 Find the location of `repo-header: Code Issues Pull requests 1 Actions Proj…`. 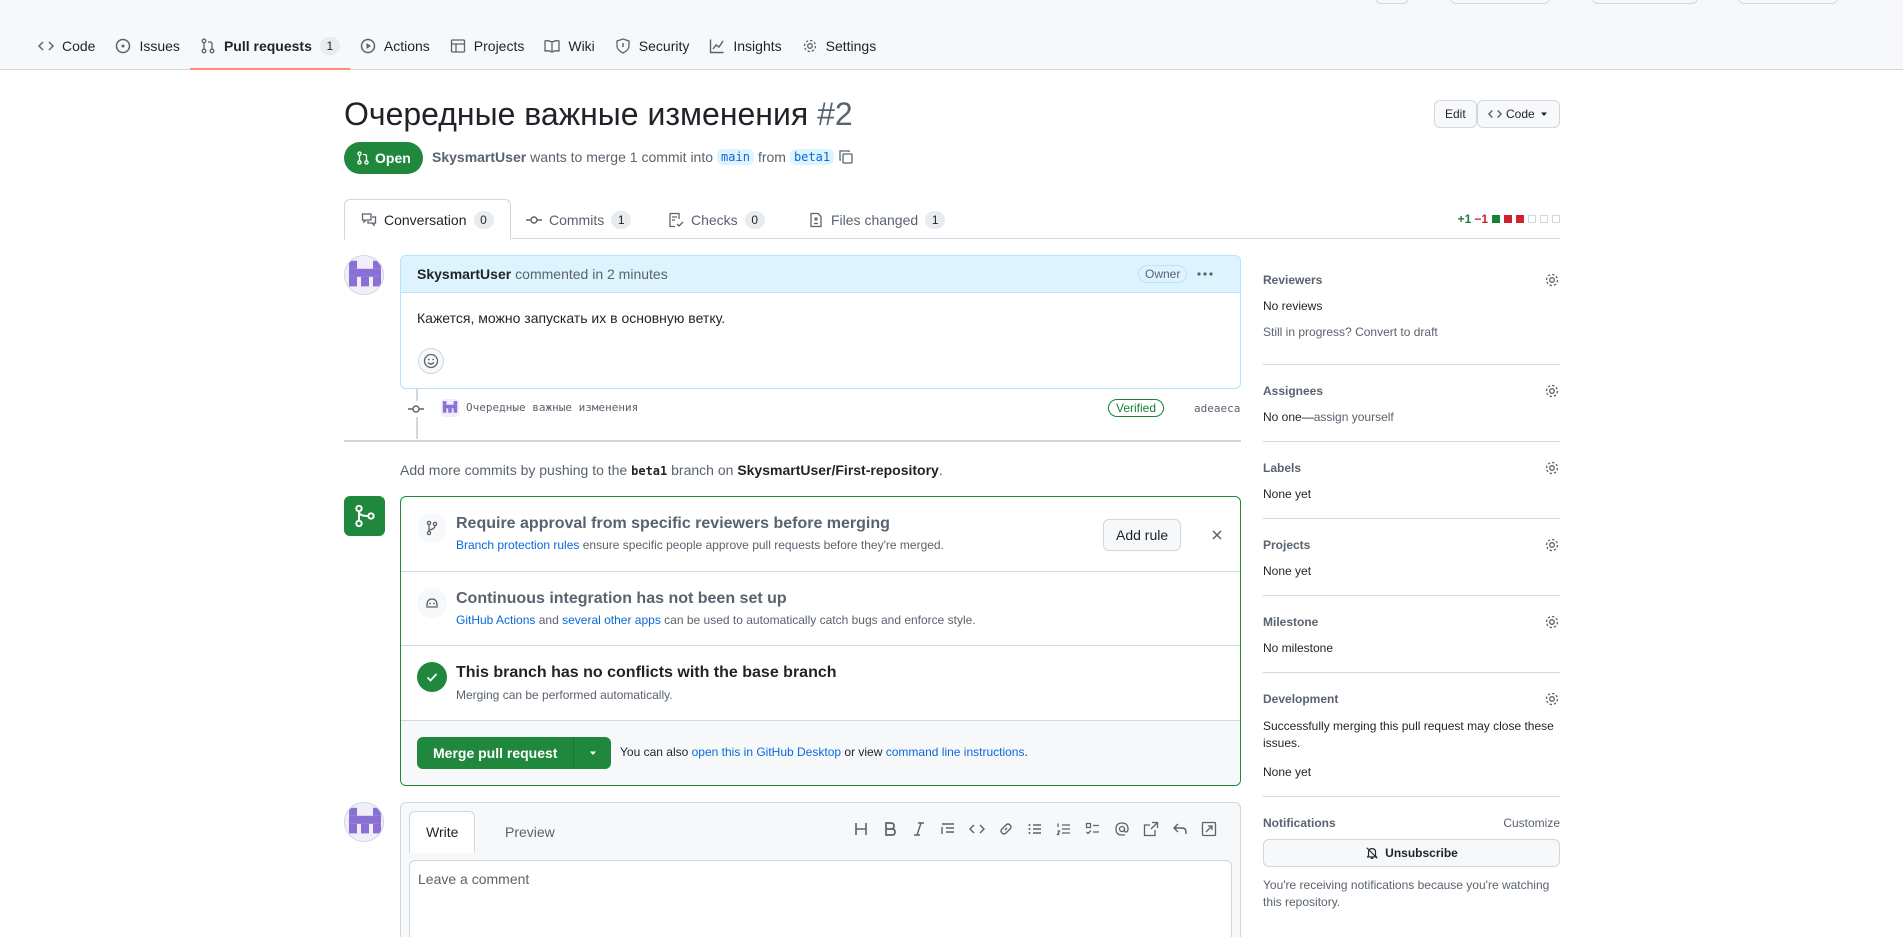

repo-header: Code Issues Pull requests 1 Actions Proj… is located at coordinates (951, 35).